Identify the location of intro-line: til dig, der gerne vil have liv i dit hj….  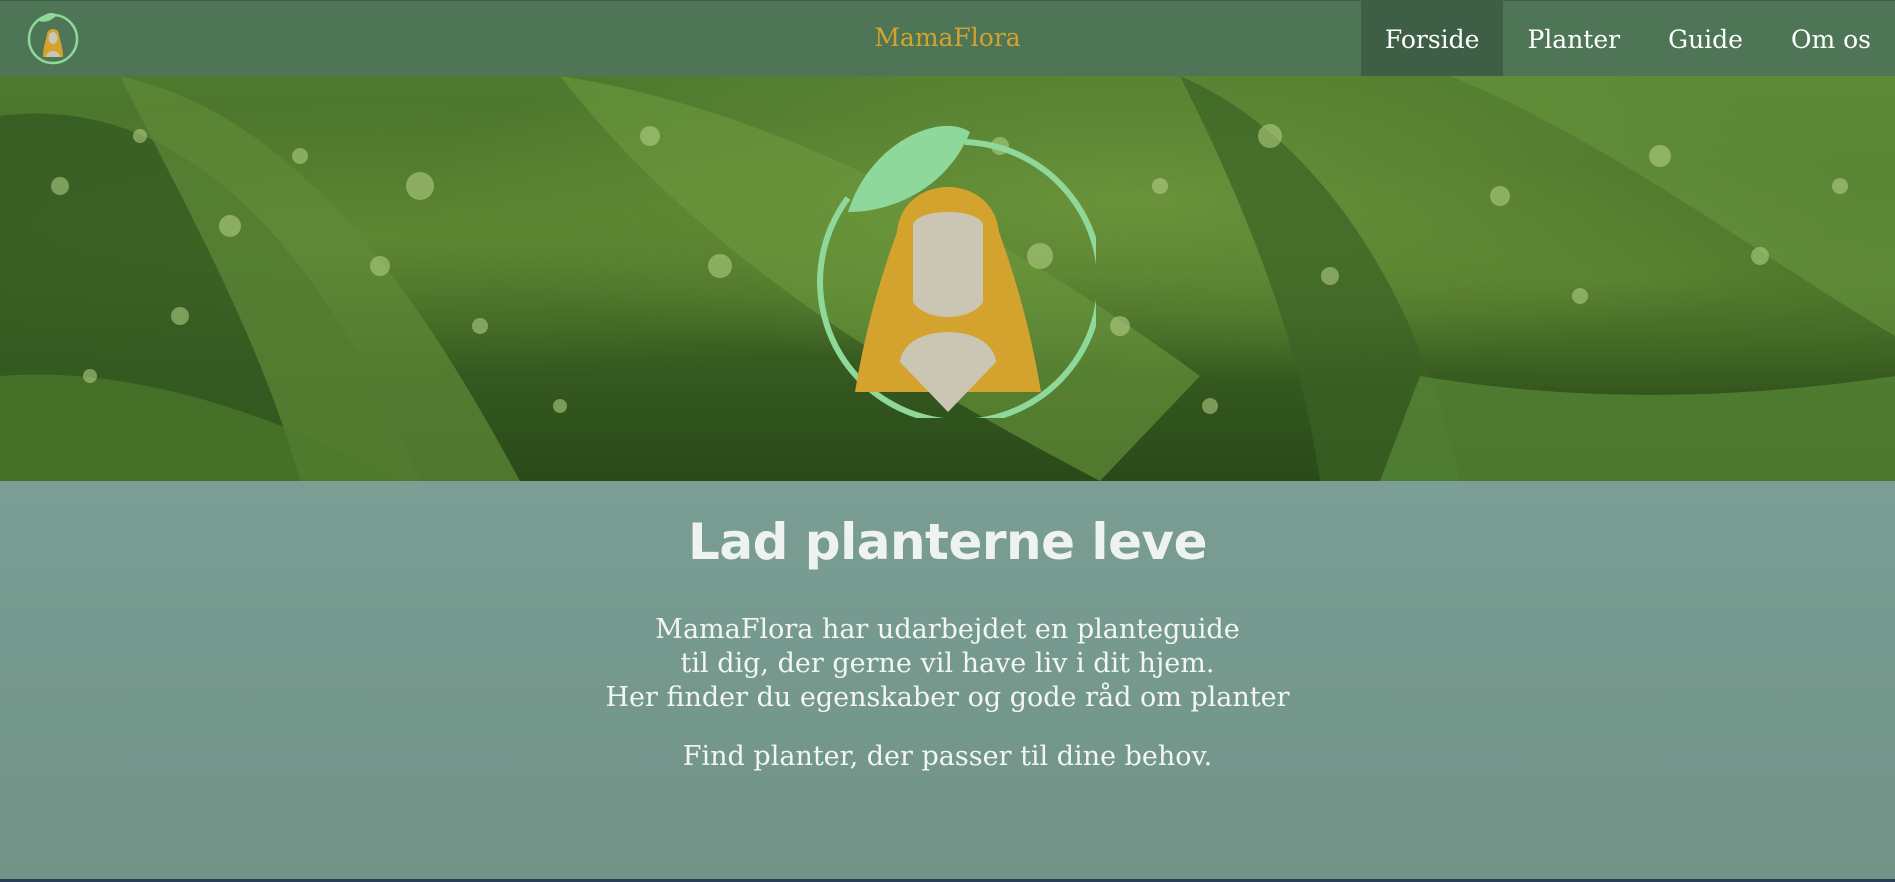
(947, 663).